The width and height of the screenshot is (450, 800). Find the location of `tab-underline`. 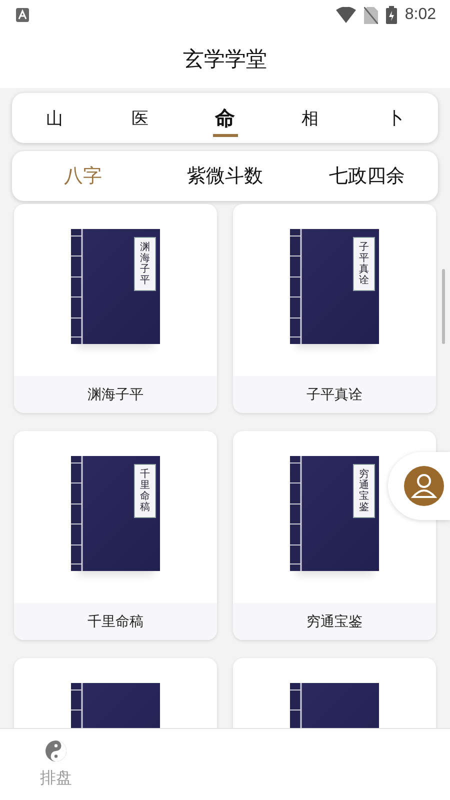

tab-underline is located at coordinates (225, 135).